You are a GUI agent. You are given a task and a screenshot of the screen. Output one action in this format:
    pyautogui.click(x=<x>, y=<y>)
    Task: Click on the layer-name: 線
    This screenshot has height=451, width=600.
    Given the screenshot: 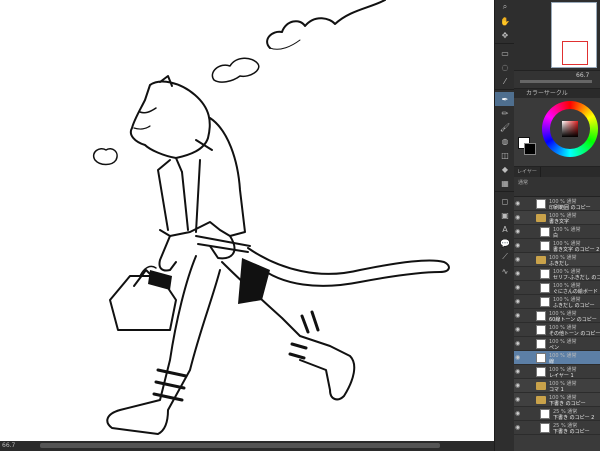 What is the action you would take?
    pyautogui.click(x=552, y=362)
    